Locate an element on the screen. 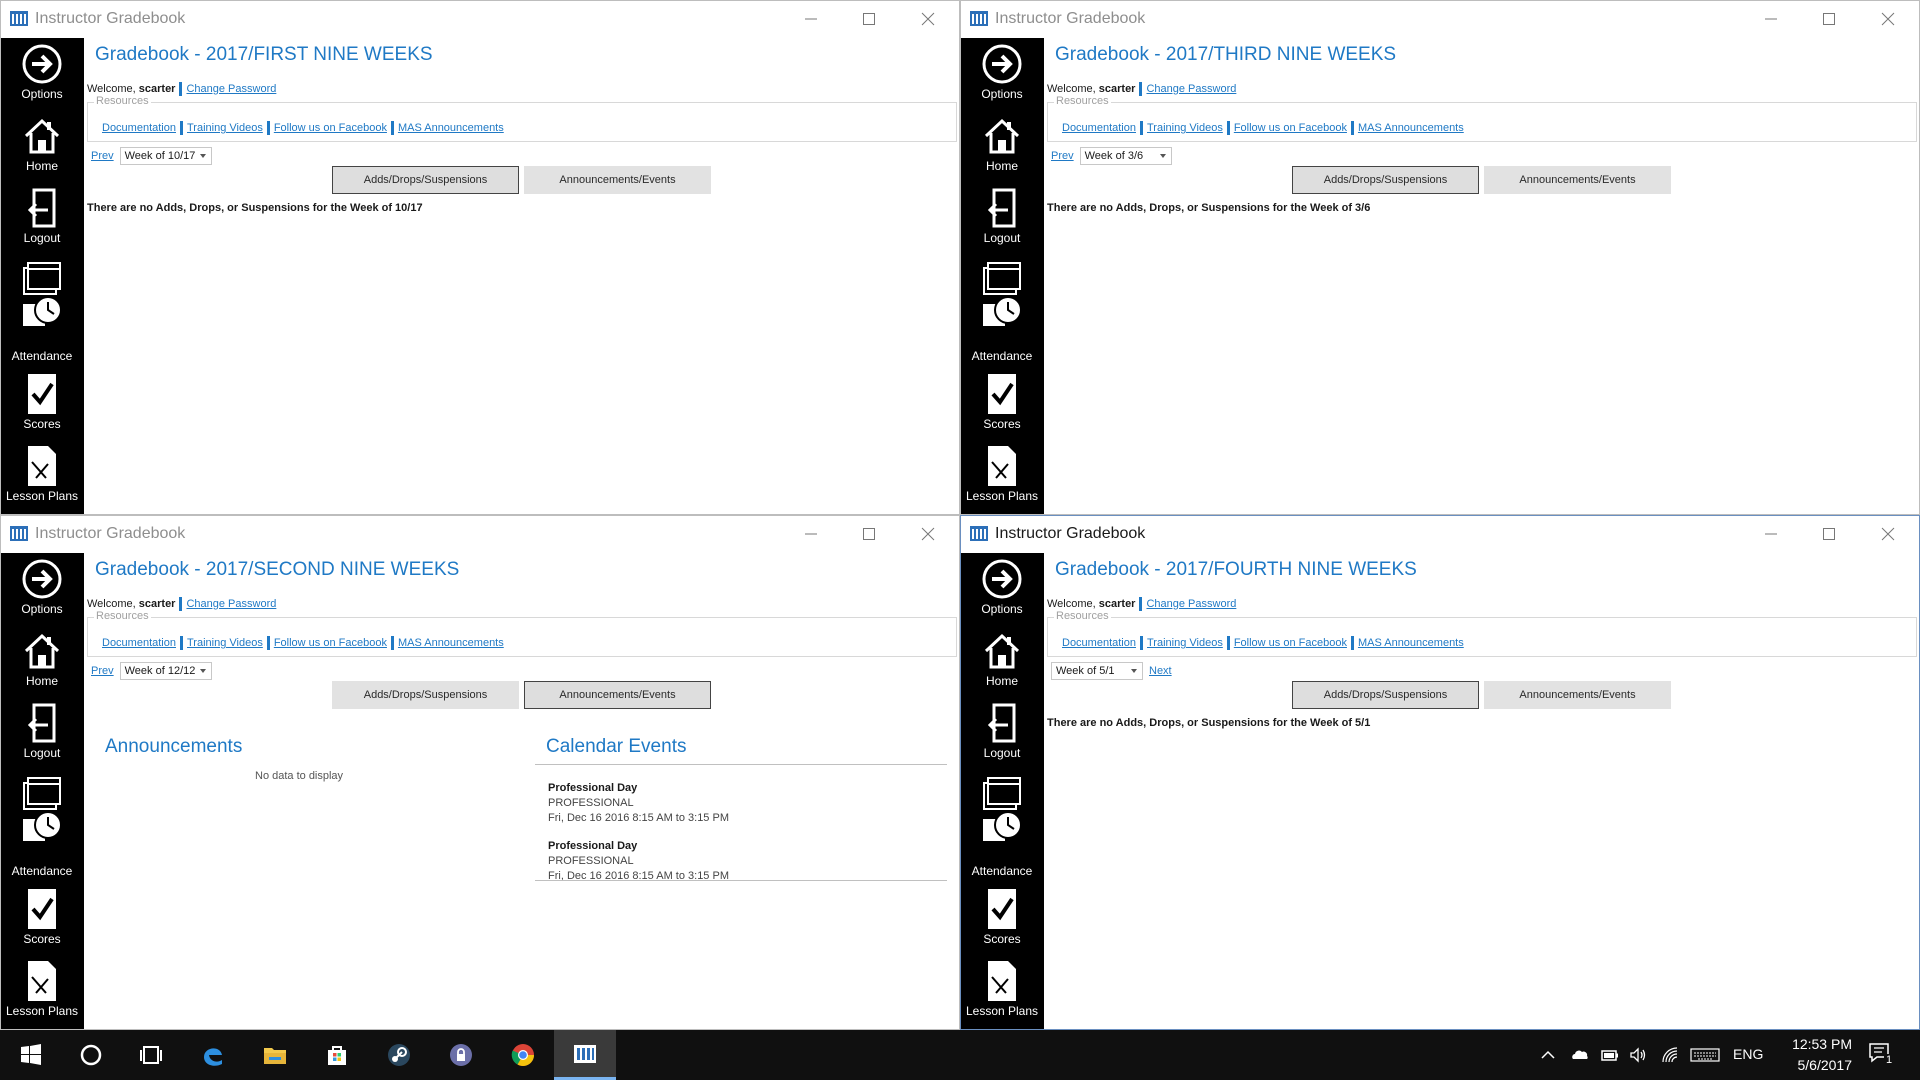 The width and height of the screenshot is (1920, 1080). next-link: Next is located at coordinates (1160, 671).